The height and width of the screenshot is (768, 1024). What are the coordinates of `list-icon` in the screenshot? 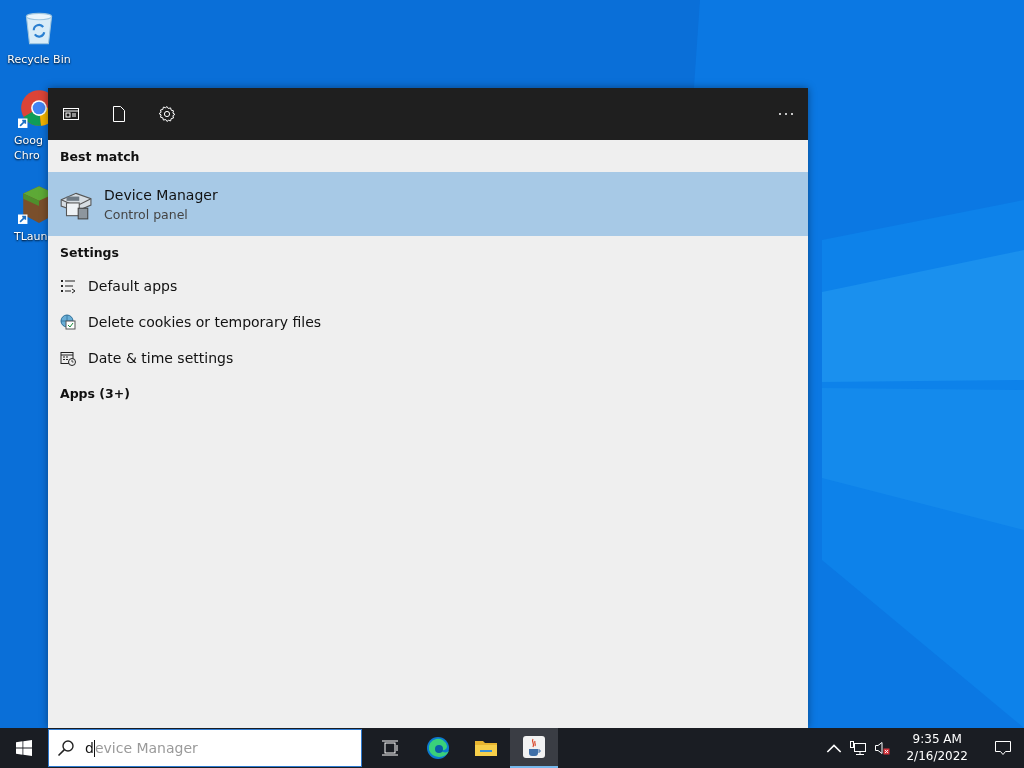 It's located at (68, 286).